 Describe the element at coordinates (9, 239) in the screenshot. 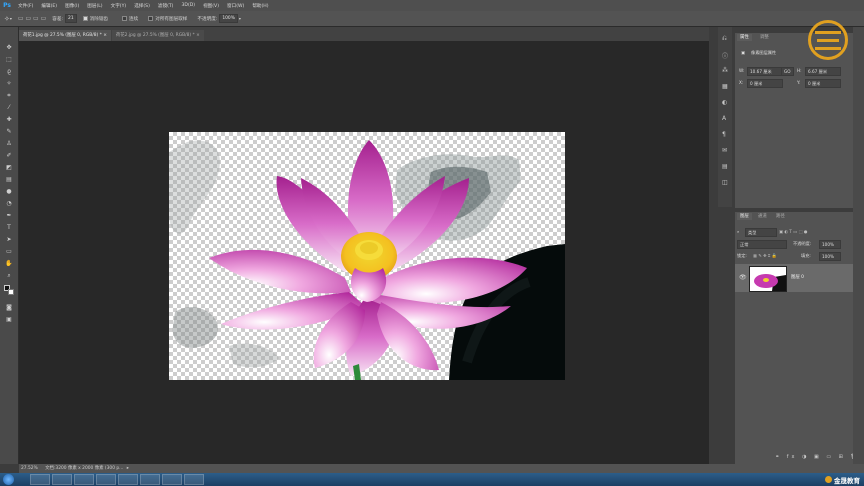

I see `path-selection-tool-icon: ➤` at that location.